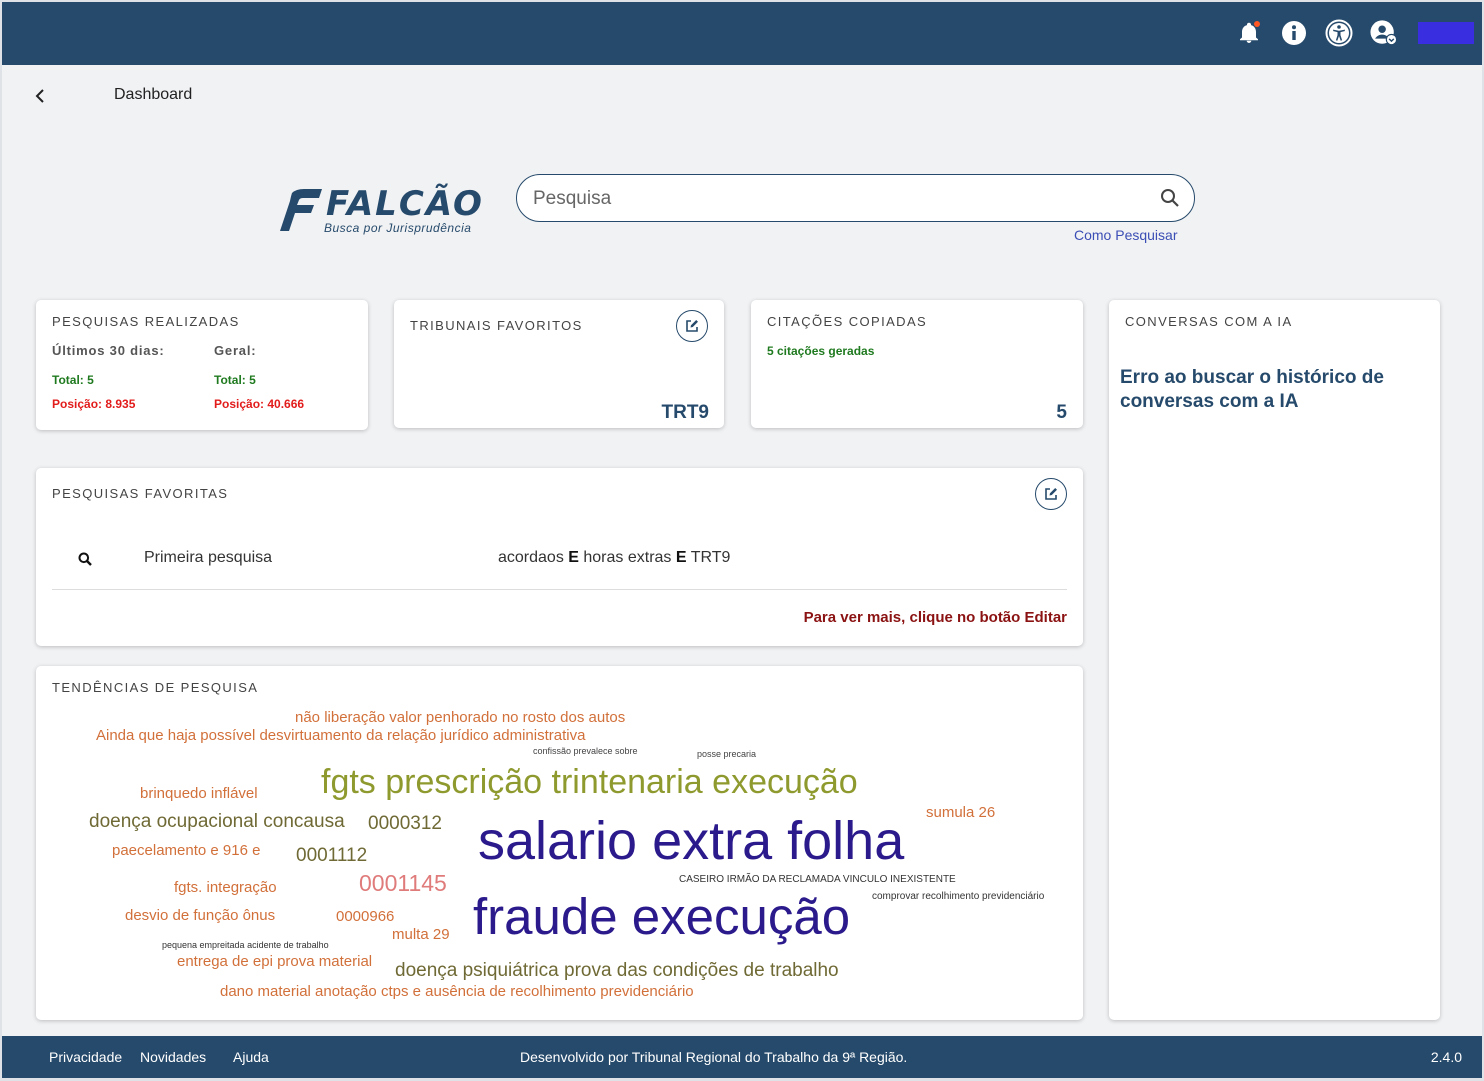 The width and height of the screenshot is (1484, 1081). I want to click on trend-word: brinquedo inflável, so click(199, 793).